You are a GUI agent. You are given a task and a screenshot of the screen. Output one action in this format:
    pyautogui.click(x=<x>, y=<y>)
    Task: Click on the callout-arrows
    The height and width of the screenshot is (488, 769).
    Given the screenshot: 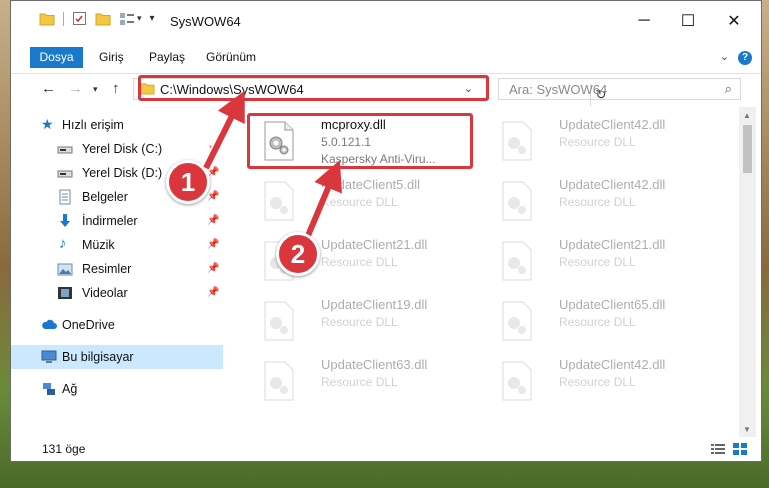 What is the action you would take?
    pyautogui.click(x=271, y=165)
    